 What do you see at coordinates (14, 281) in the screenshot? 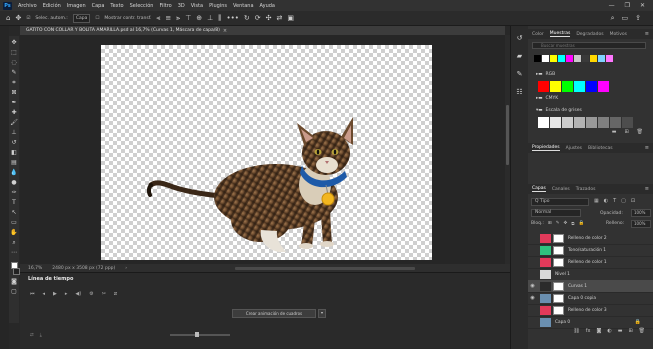
I see `quick-mask-icon: ◙` at bounding box center [14, 281].